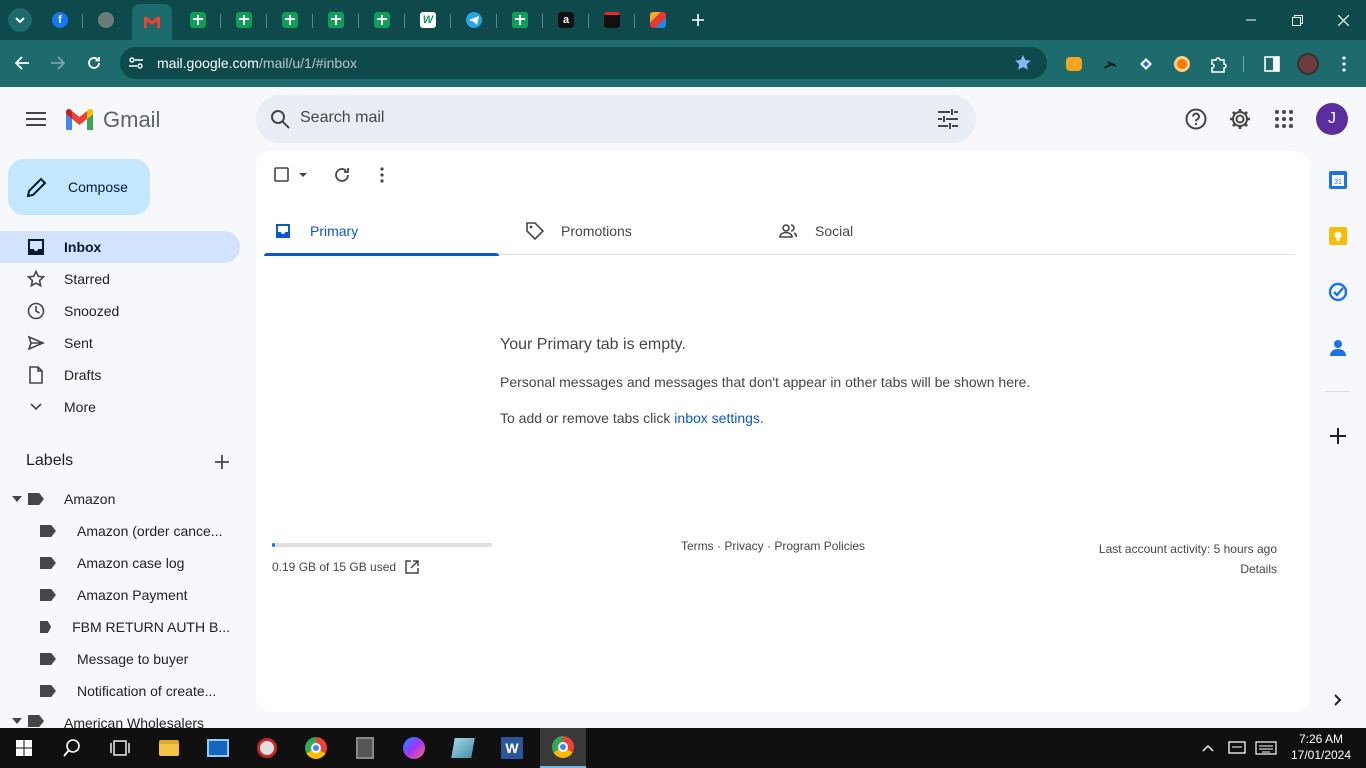  What do you see at coordinates (22, 63) in the screenshot?
I see `back-button` at bounding box center [22, 63].